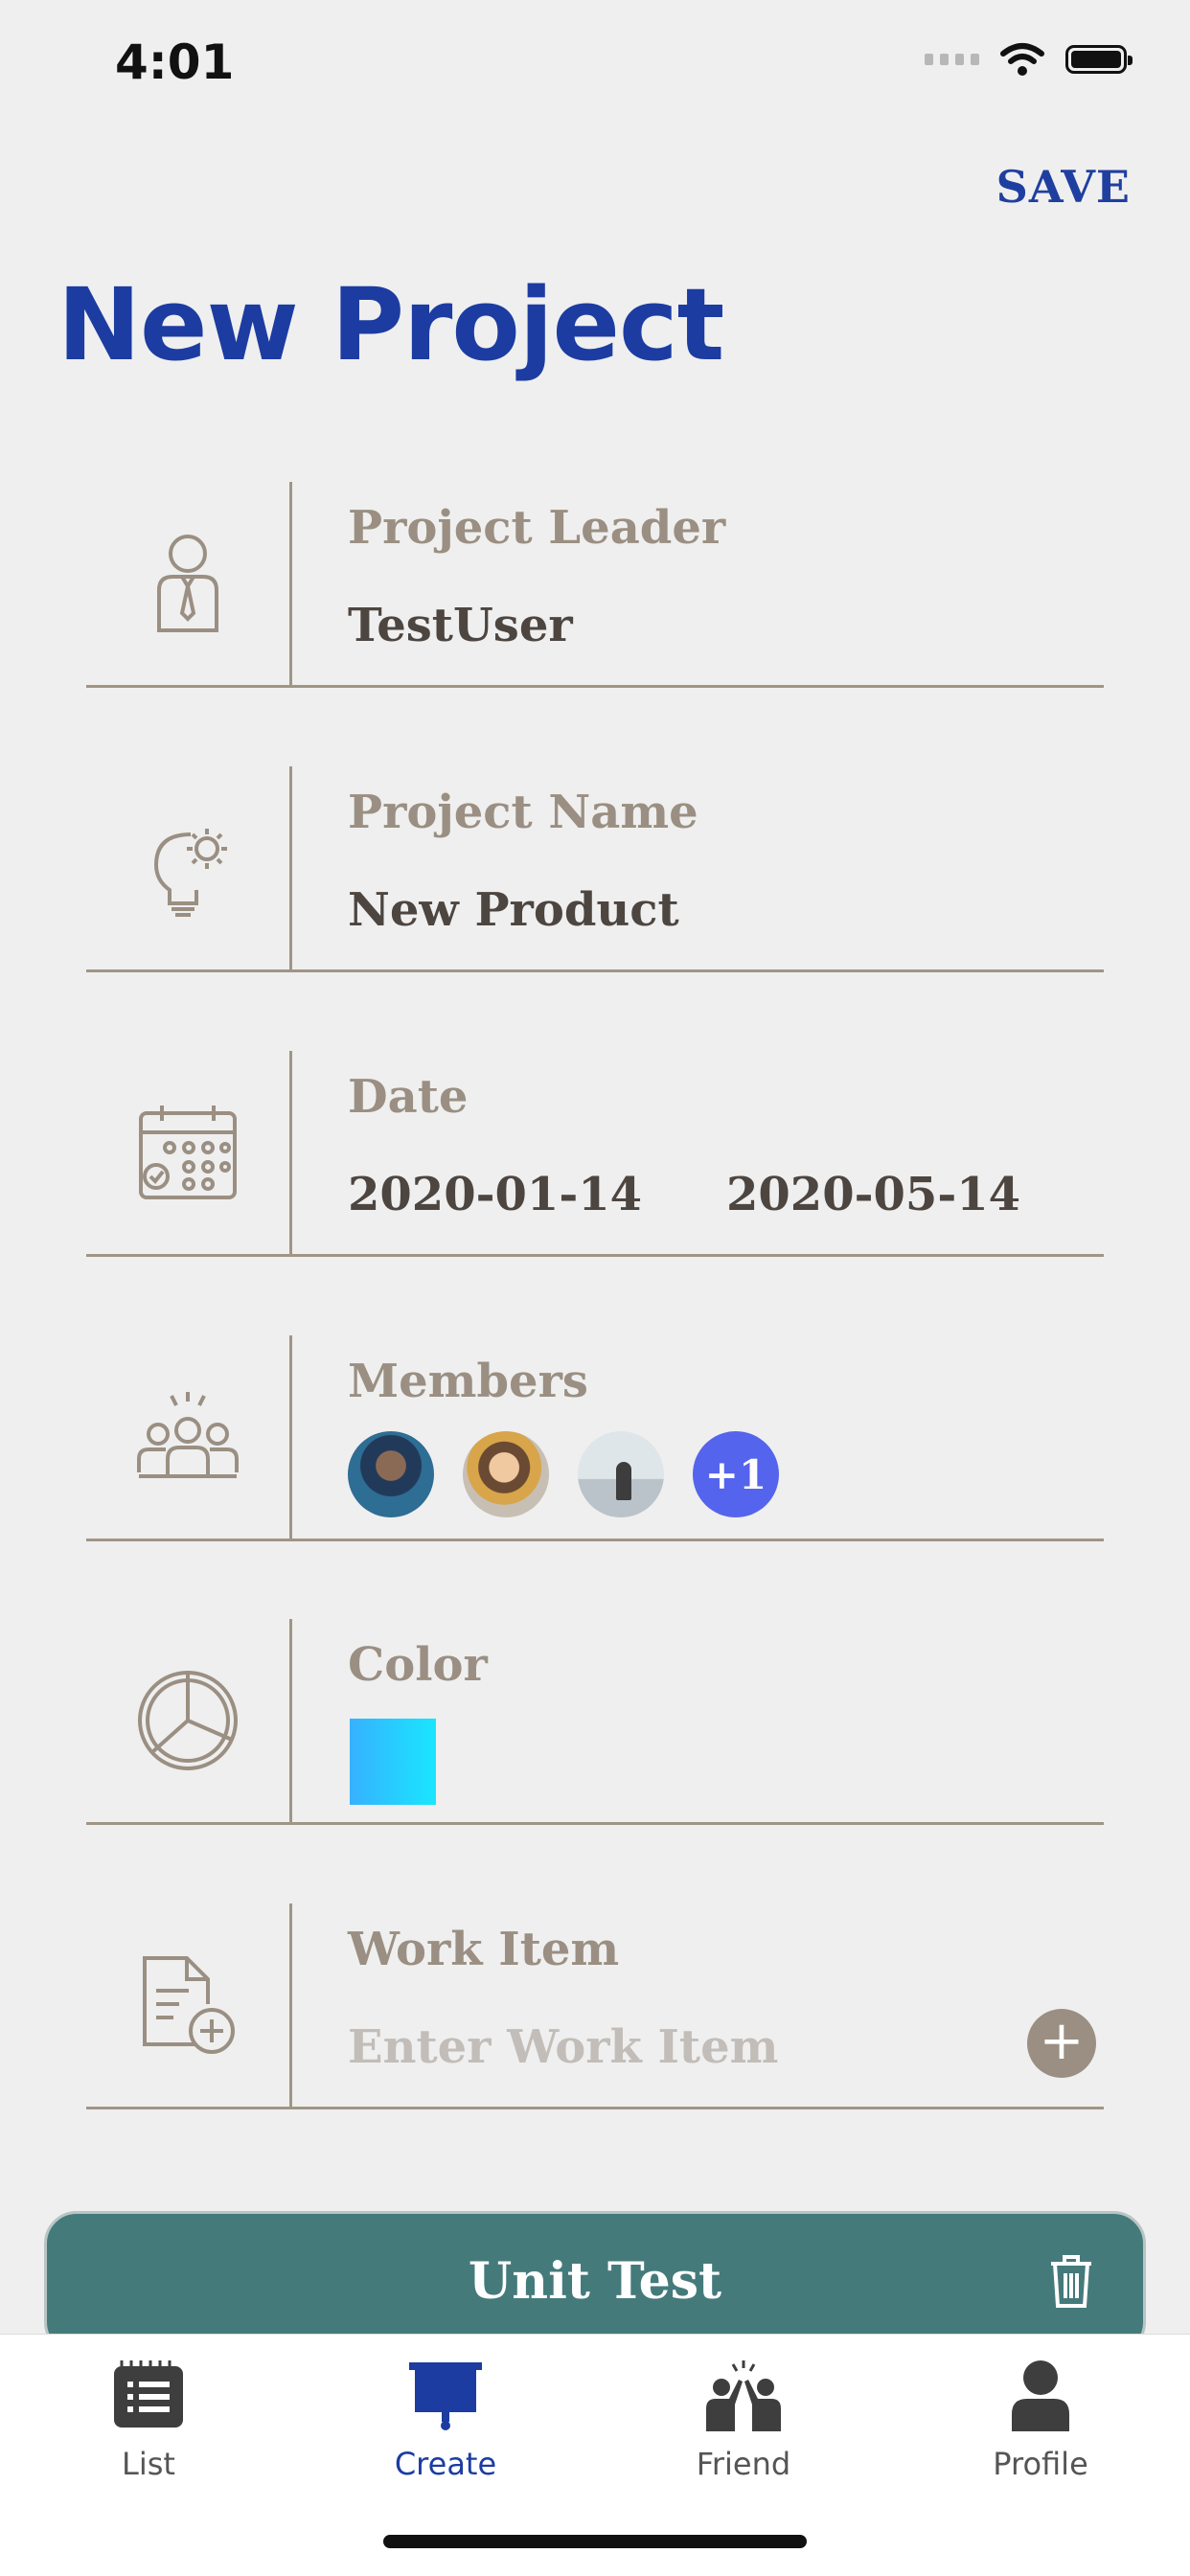  I want to click on status-icons, so click(1029, 60).